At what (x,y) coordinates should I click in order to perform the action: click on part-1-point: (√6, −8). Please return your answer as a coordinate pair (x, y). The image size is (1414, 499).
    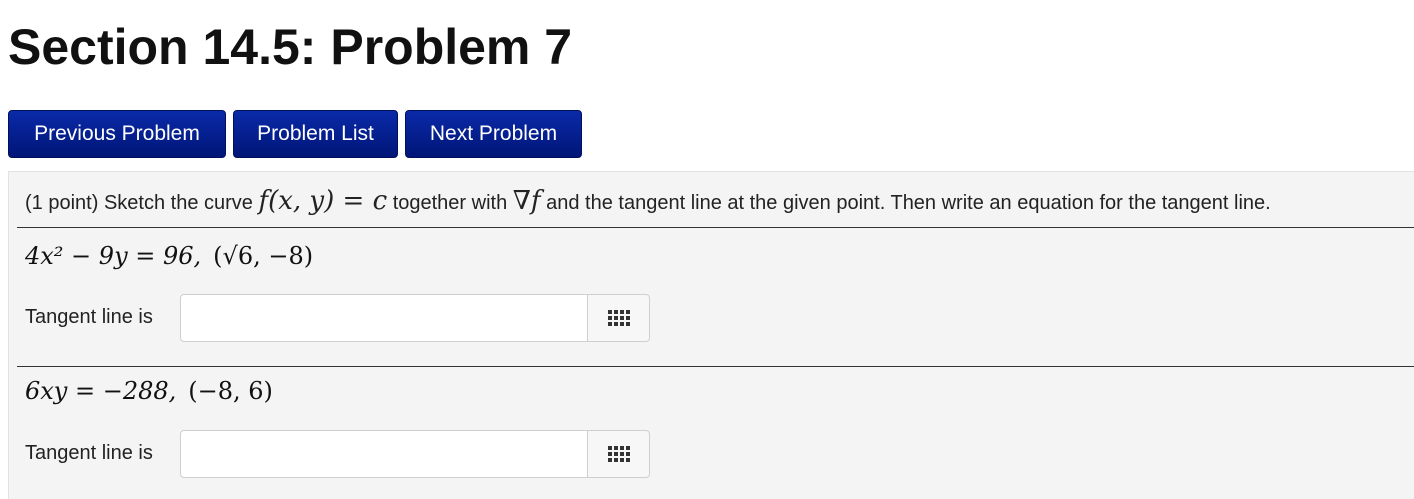
    Looking at the image, I should click on (263, 256).